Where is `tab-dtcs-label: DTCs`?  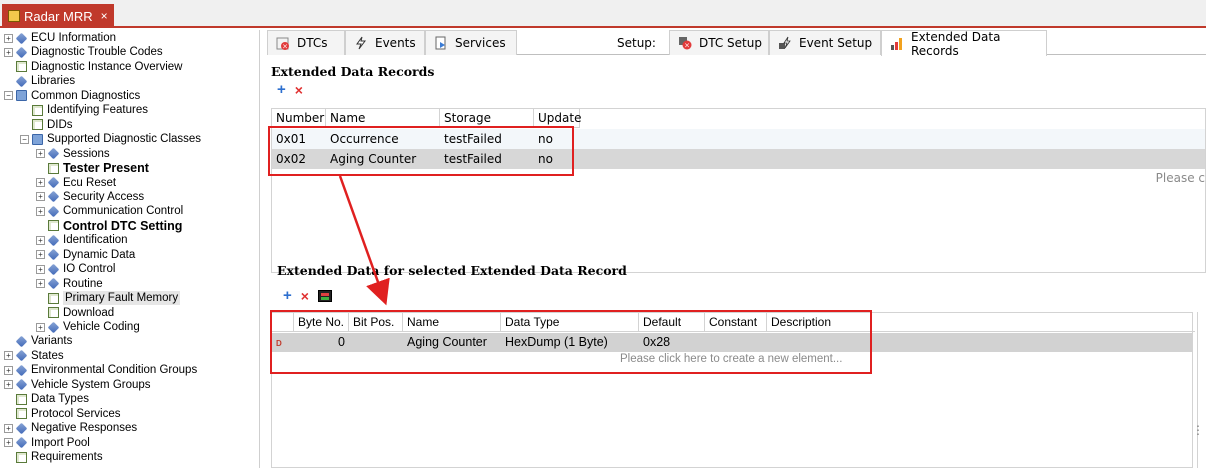 tab-dtcs-label: DTCs is located at coordinates (312, 43).